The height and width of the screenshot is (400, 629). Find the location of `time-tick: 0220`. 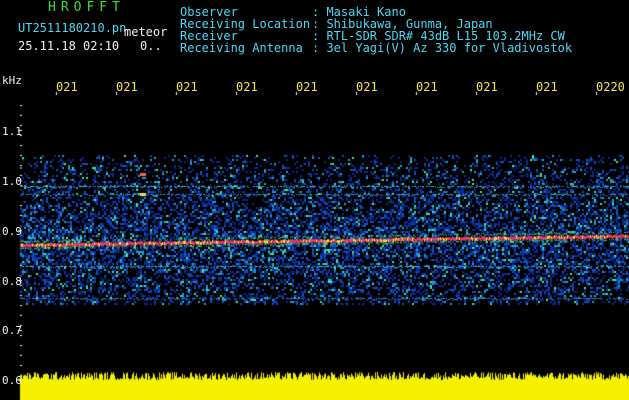

time-tick: 0220 is located at coordinates (610, 87).